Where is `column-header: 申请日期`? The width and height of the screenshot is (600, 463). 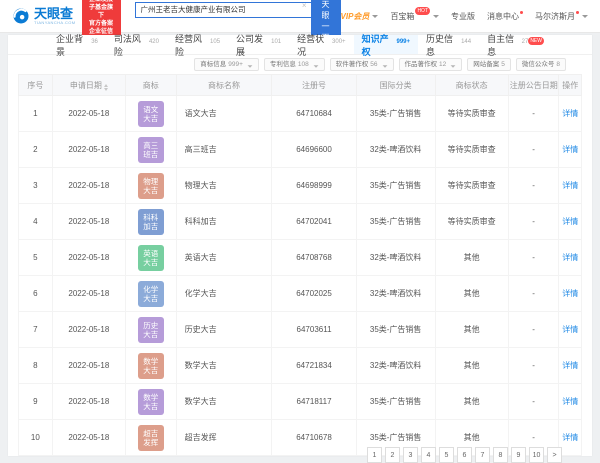
column-header: 申请日期 is located at coordinates (88, 85).